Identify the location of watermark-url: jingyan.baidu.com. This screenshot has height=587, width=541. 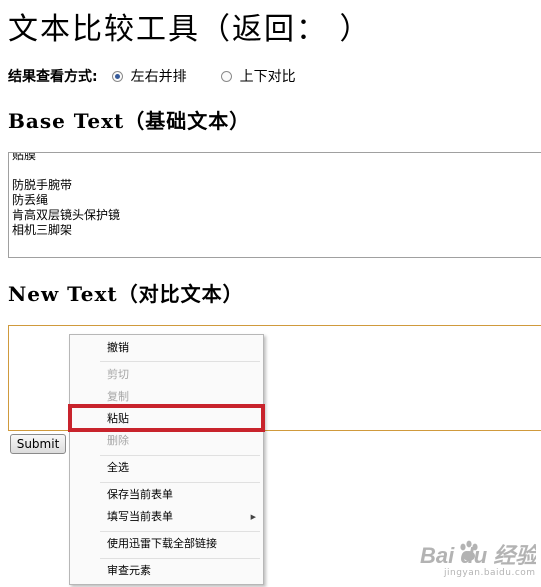
(490, 573).